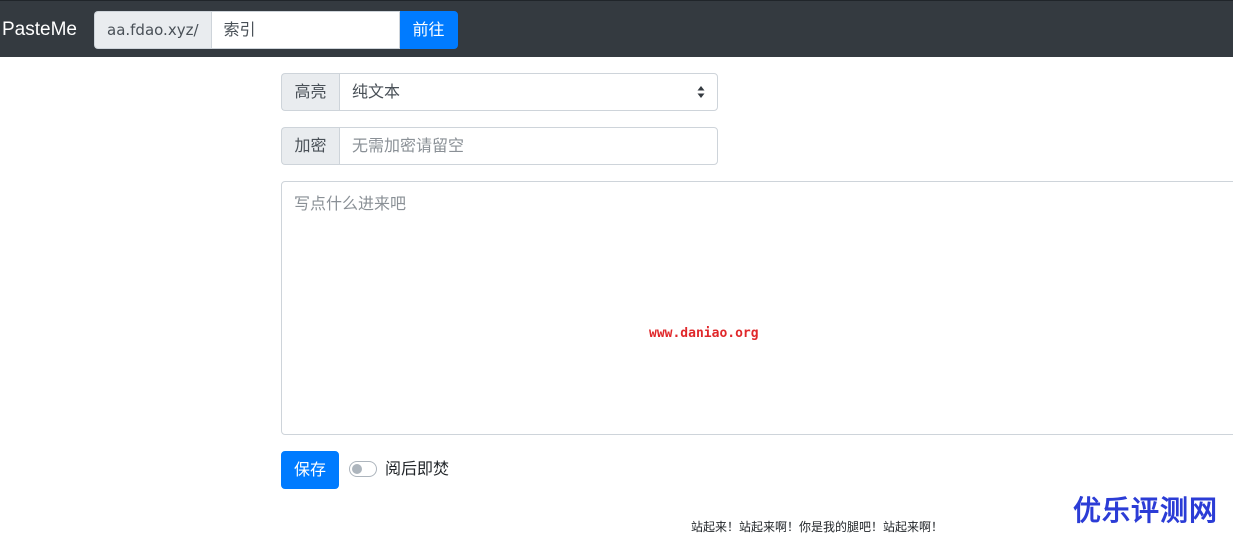 The height and width of the screenshot is (535, 1233). What do you see at coordinates (363, 469) in the screenshot?
I see `burn-after-read-toggle` at bounding box center [363, 469].